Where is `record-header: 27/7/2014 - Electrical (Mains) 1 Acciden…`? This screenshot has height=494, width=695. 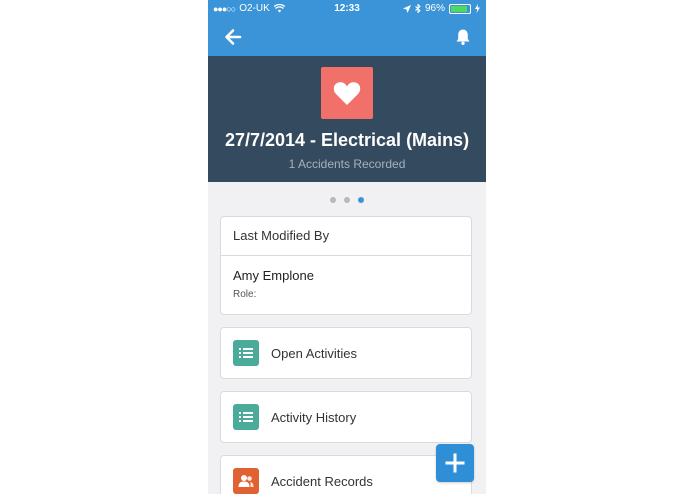 record-header: 27/7/2014 - Electrical (Mains) 1 Acciden… is located at coordinates (347, 119).